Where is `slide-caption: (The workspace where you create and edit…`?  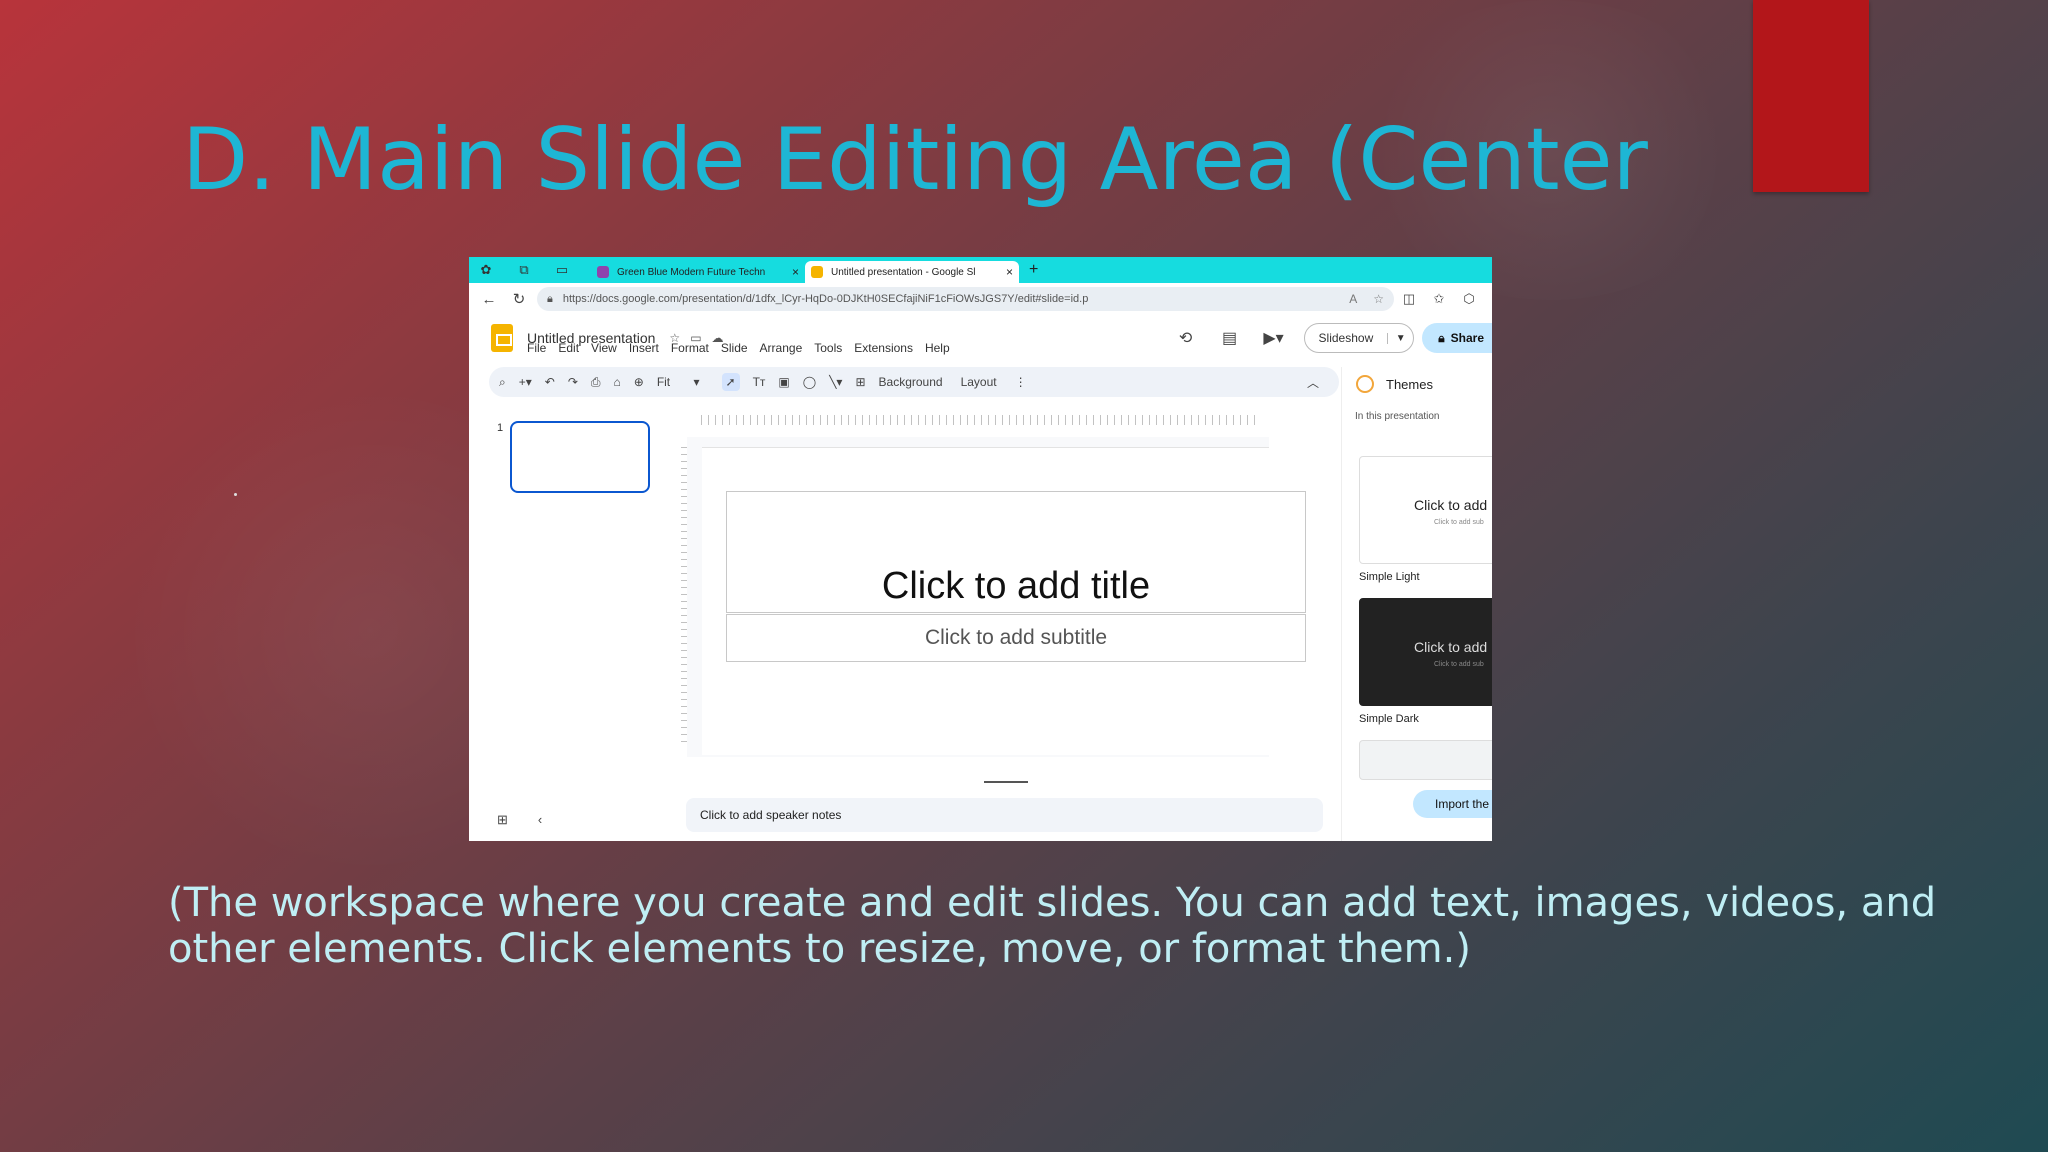 slide-caption: (The workspace where you create and edit… is located at coordinates (1052, 926).